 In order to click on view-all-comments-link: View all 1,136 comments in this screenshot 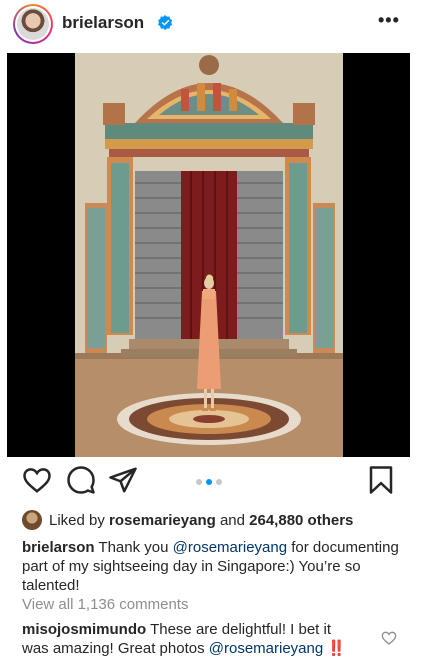, I will do `click(105, 604)`.